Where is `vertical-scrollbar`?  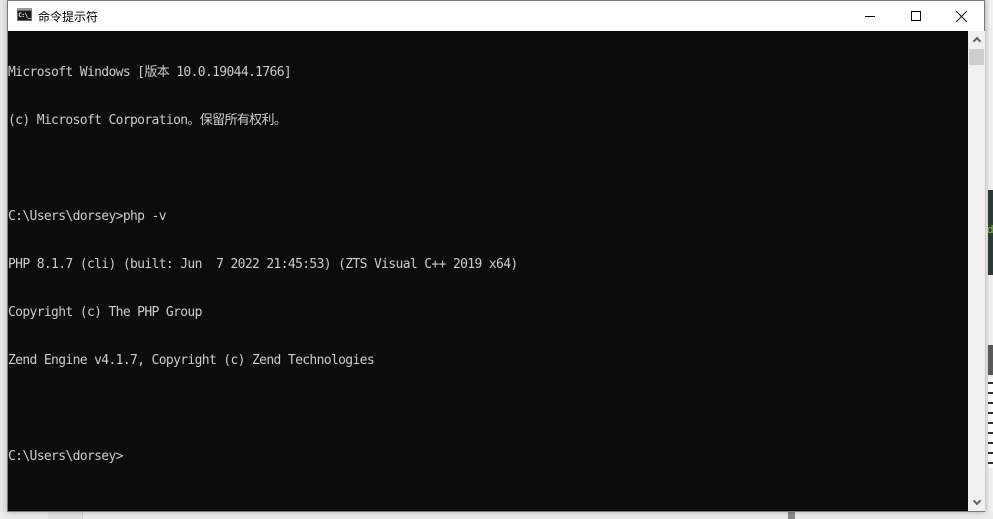
vertical-scrollbar is located at coordinates (976, 271).